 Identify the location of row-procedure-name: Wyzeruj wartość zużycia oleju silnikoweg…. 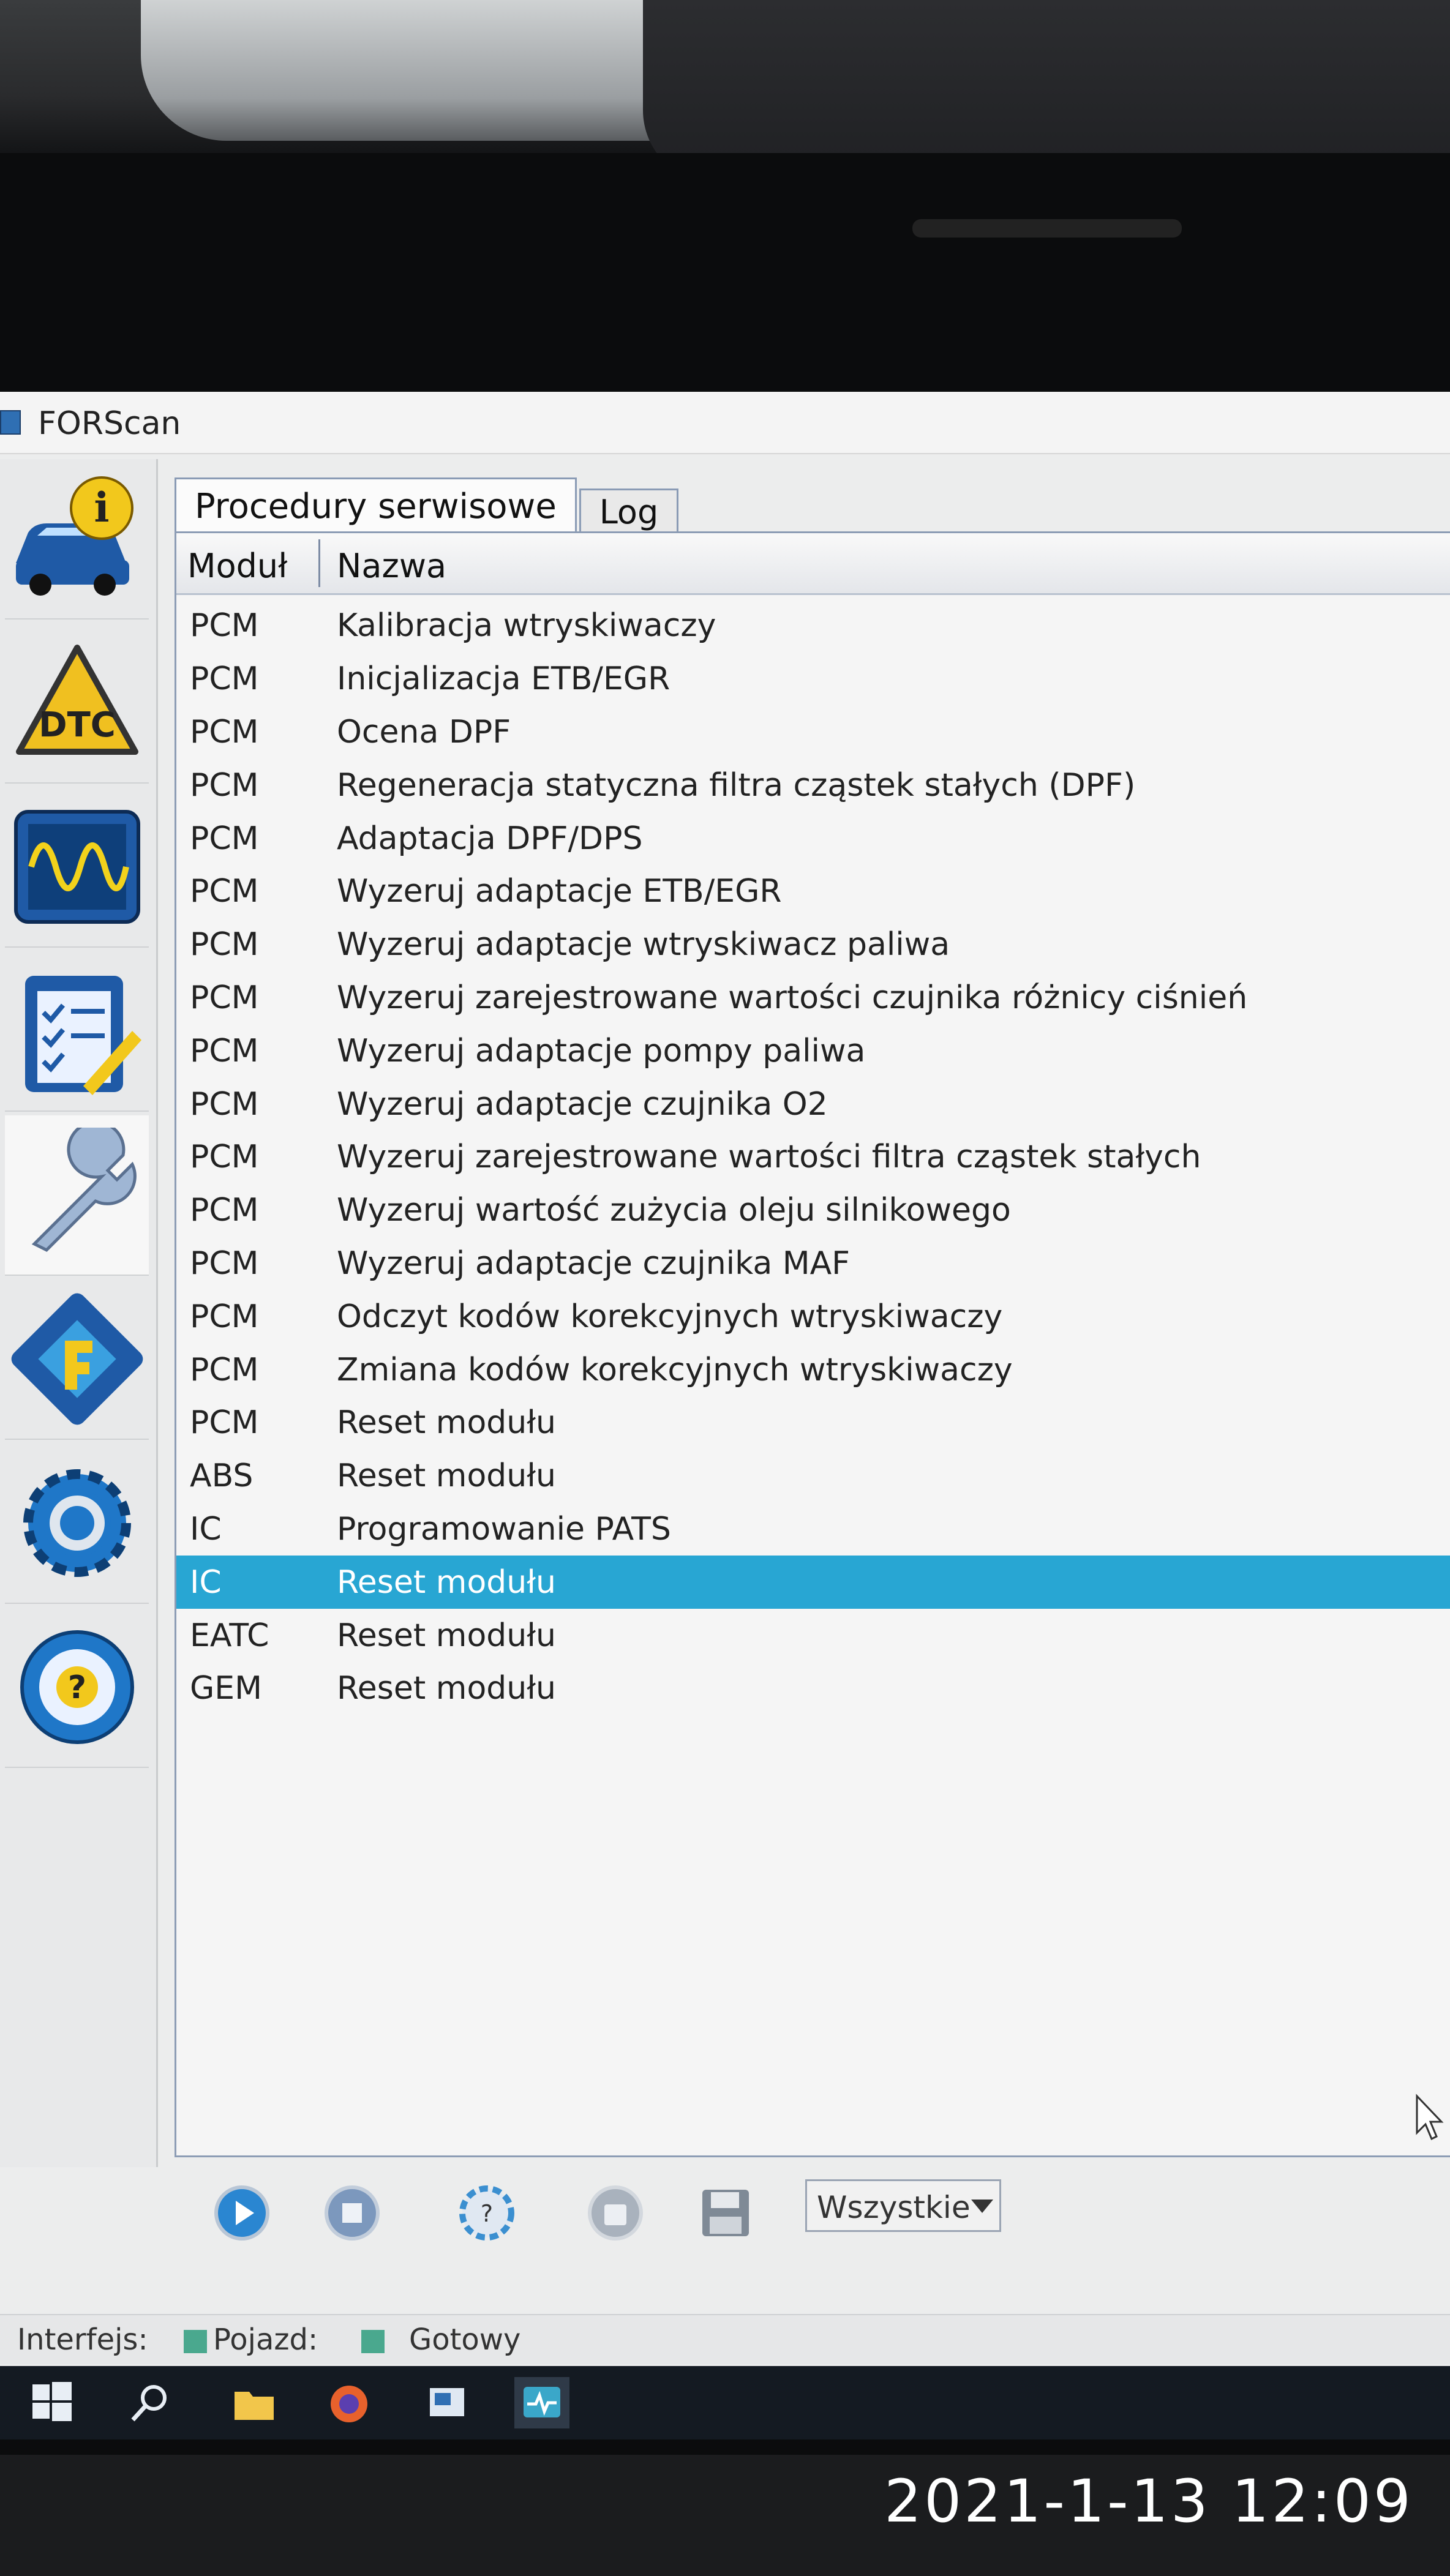
(674, 1211).